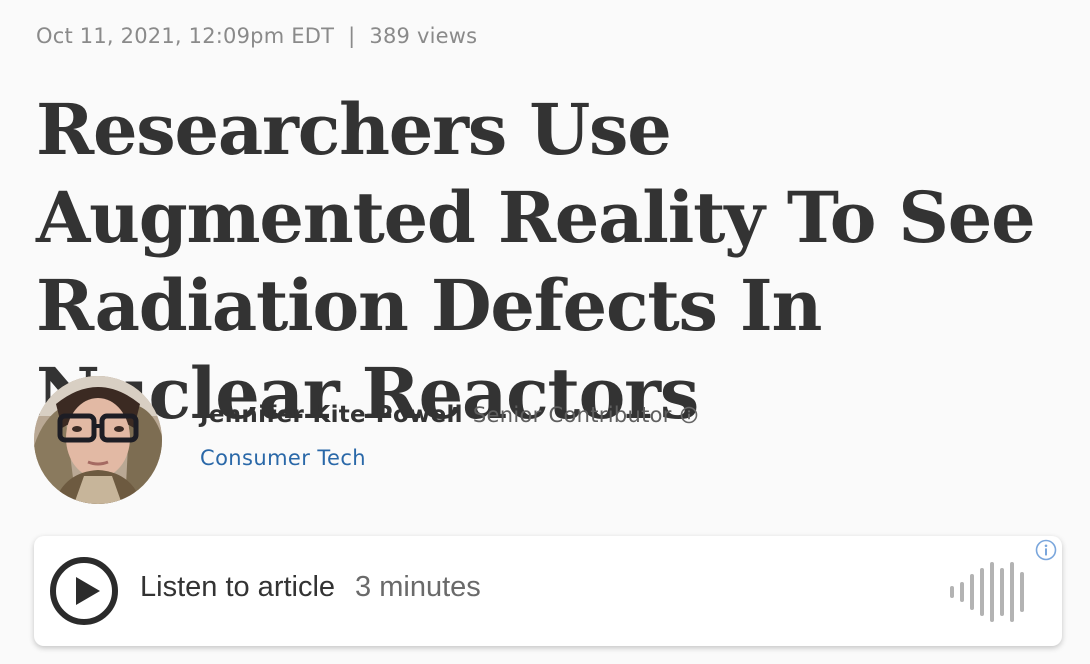 The width and height of the screenshot is (1090, 664). Describe the element at coordinates (572, 415) in the screenshot. I see `author-role: Senior Contributor` at that location.